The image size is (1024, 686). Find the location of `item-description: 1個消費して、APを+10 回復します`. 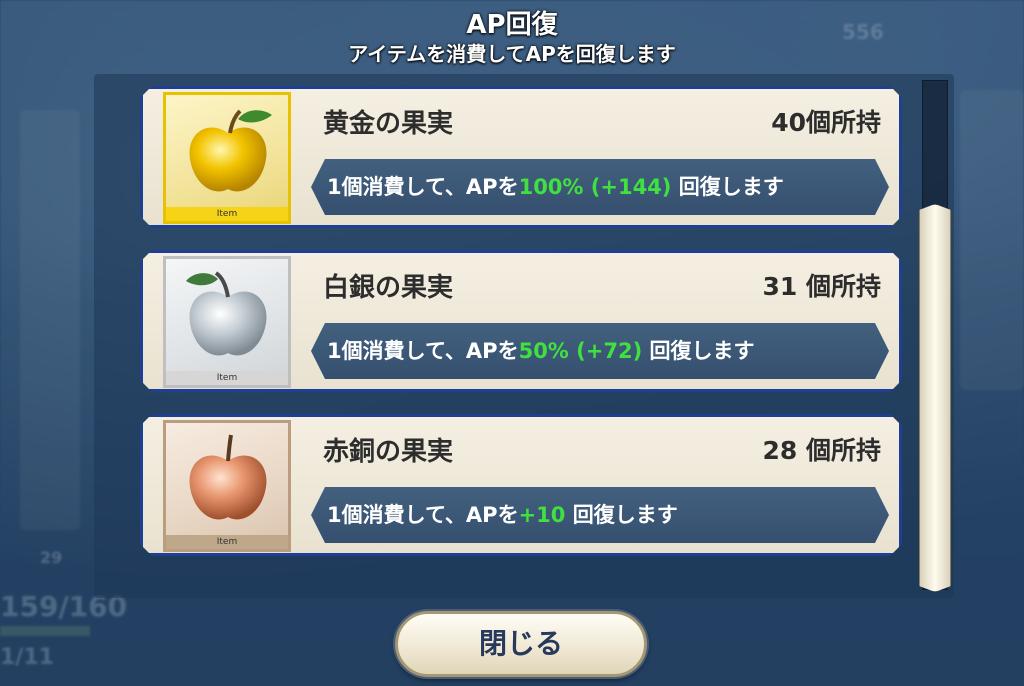

item-description: 1個消費して、APを+10 回復します is located at coordinates (600, 515).